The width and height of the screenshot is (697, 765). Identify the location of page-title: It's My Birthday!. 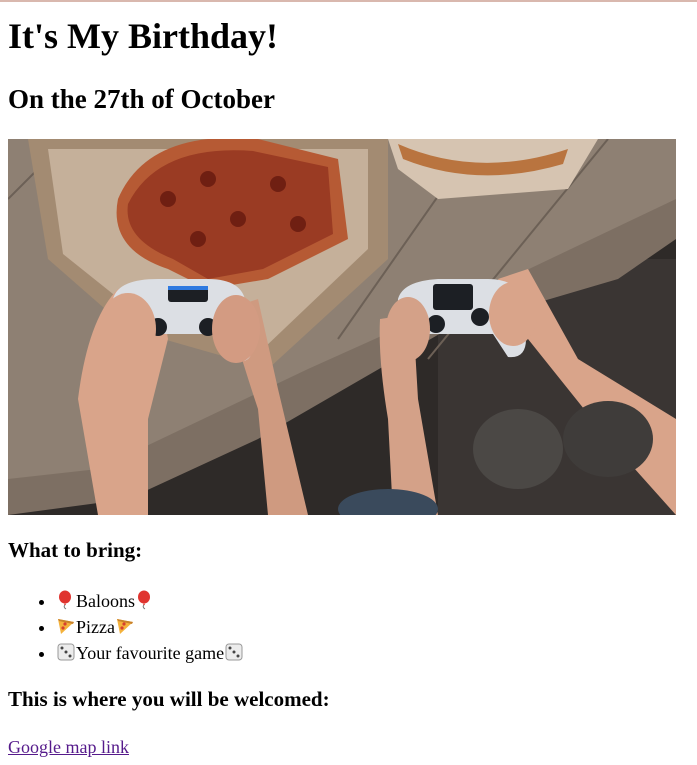
(143, 36).